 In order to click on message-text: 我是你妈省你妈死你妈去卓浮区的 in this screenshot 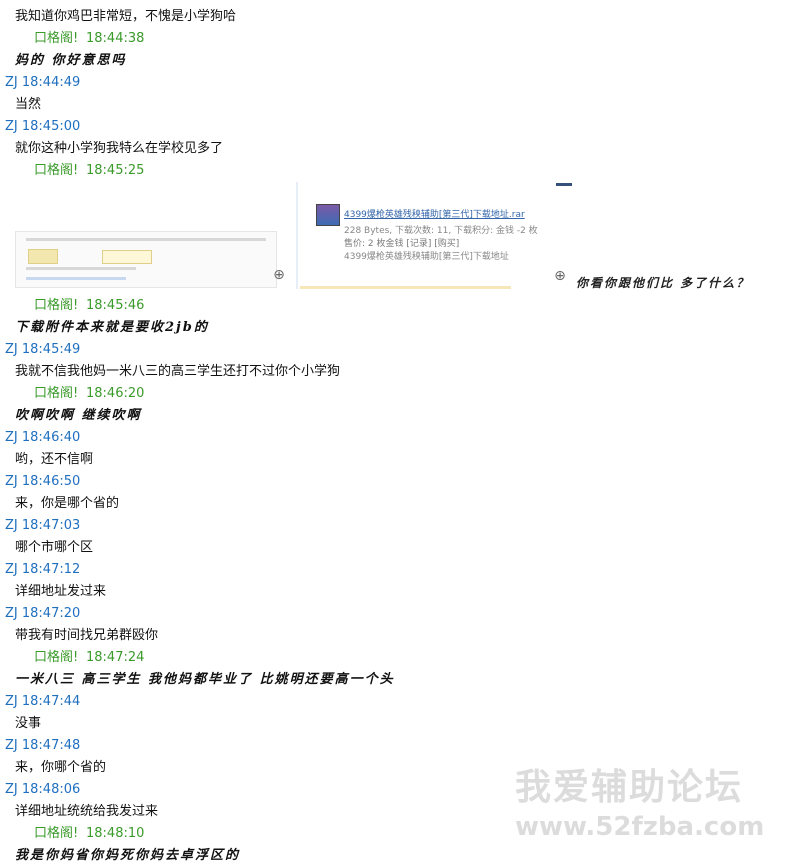, I will do `click(128, 855)`.